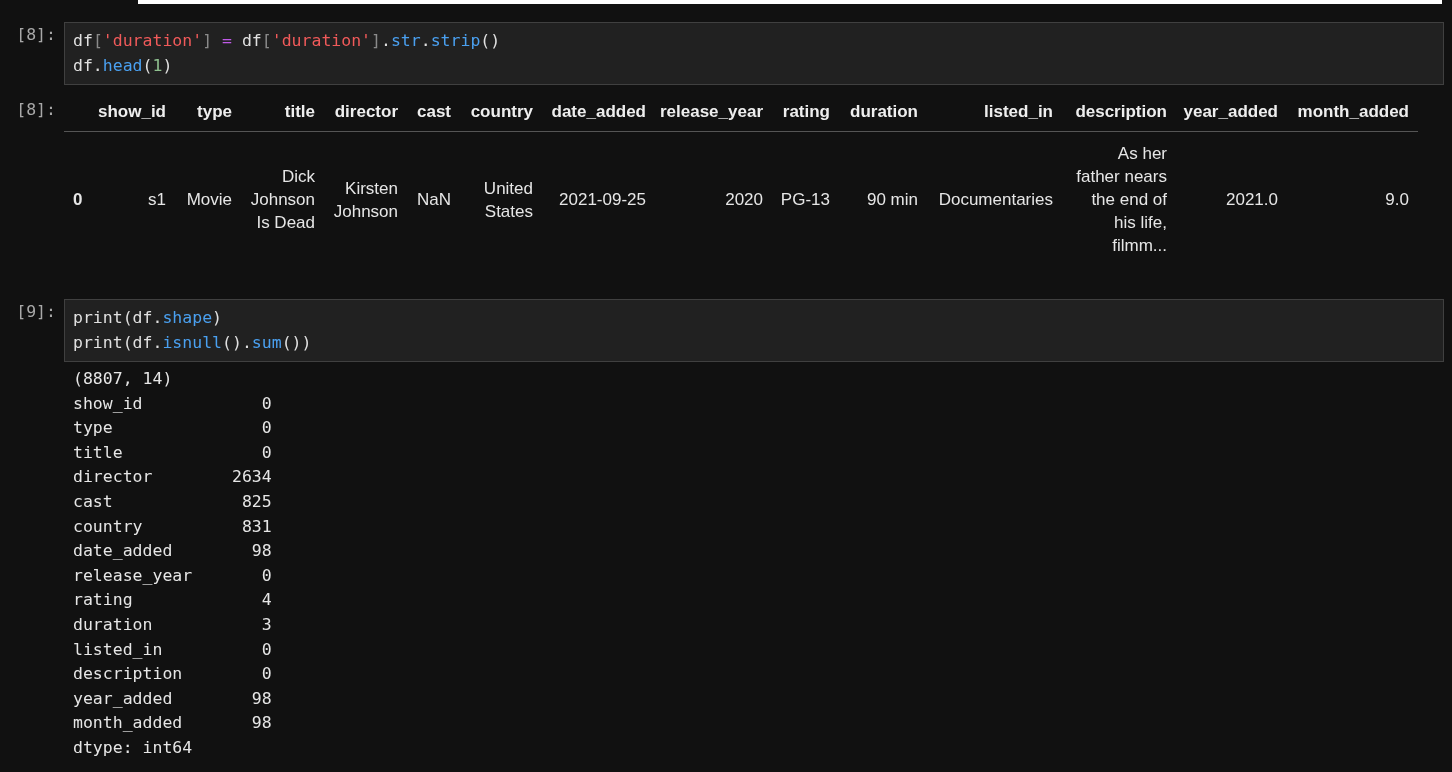  Describe the element at coordinates (365, 112) in the screenshot. I see `column-header: director` at that location.